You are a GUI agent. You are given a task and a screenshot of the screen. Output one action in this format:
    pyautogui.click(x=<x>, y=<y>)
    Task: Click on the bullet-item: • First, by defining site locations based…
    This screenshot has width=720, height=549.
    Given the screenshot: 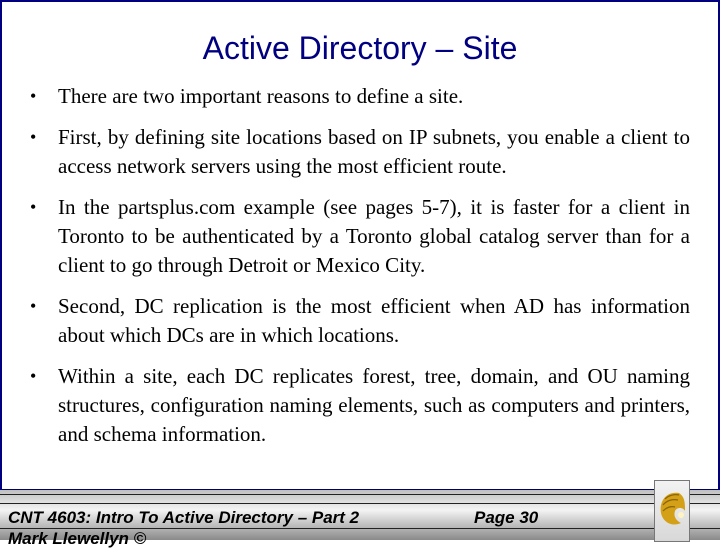 What is the action you would take?
    pyautogui.click(x=360, y=152)
    